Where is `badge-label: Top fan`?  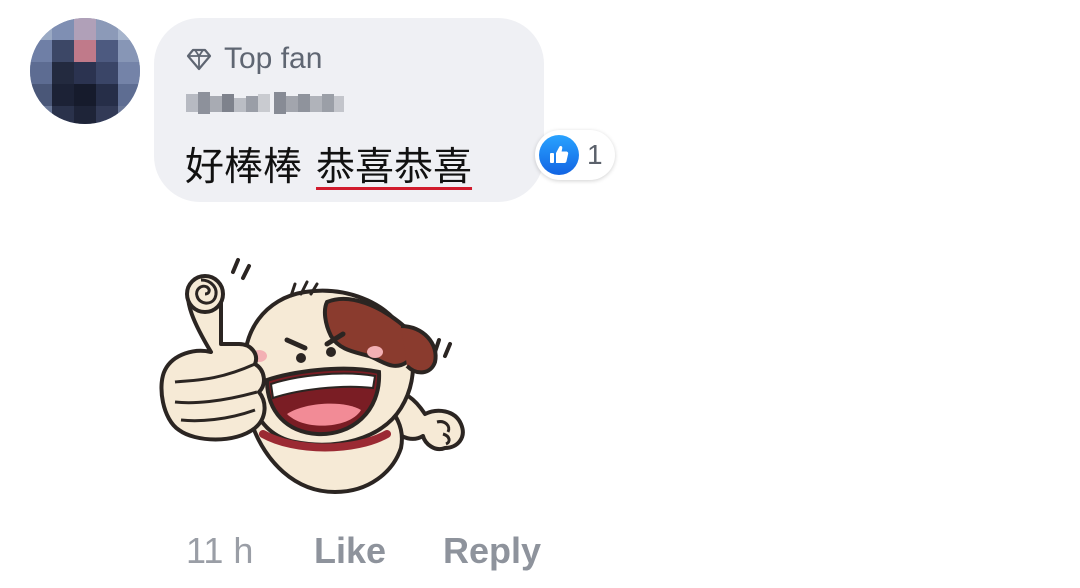
badge-label: Top fan is located at coordinates (273, 58).